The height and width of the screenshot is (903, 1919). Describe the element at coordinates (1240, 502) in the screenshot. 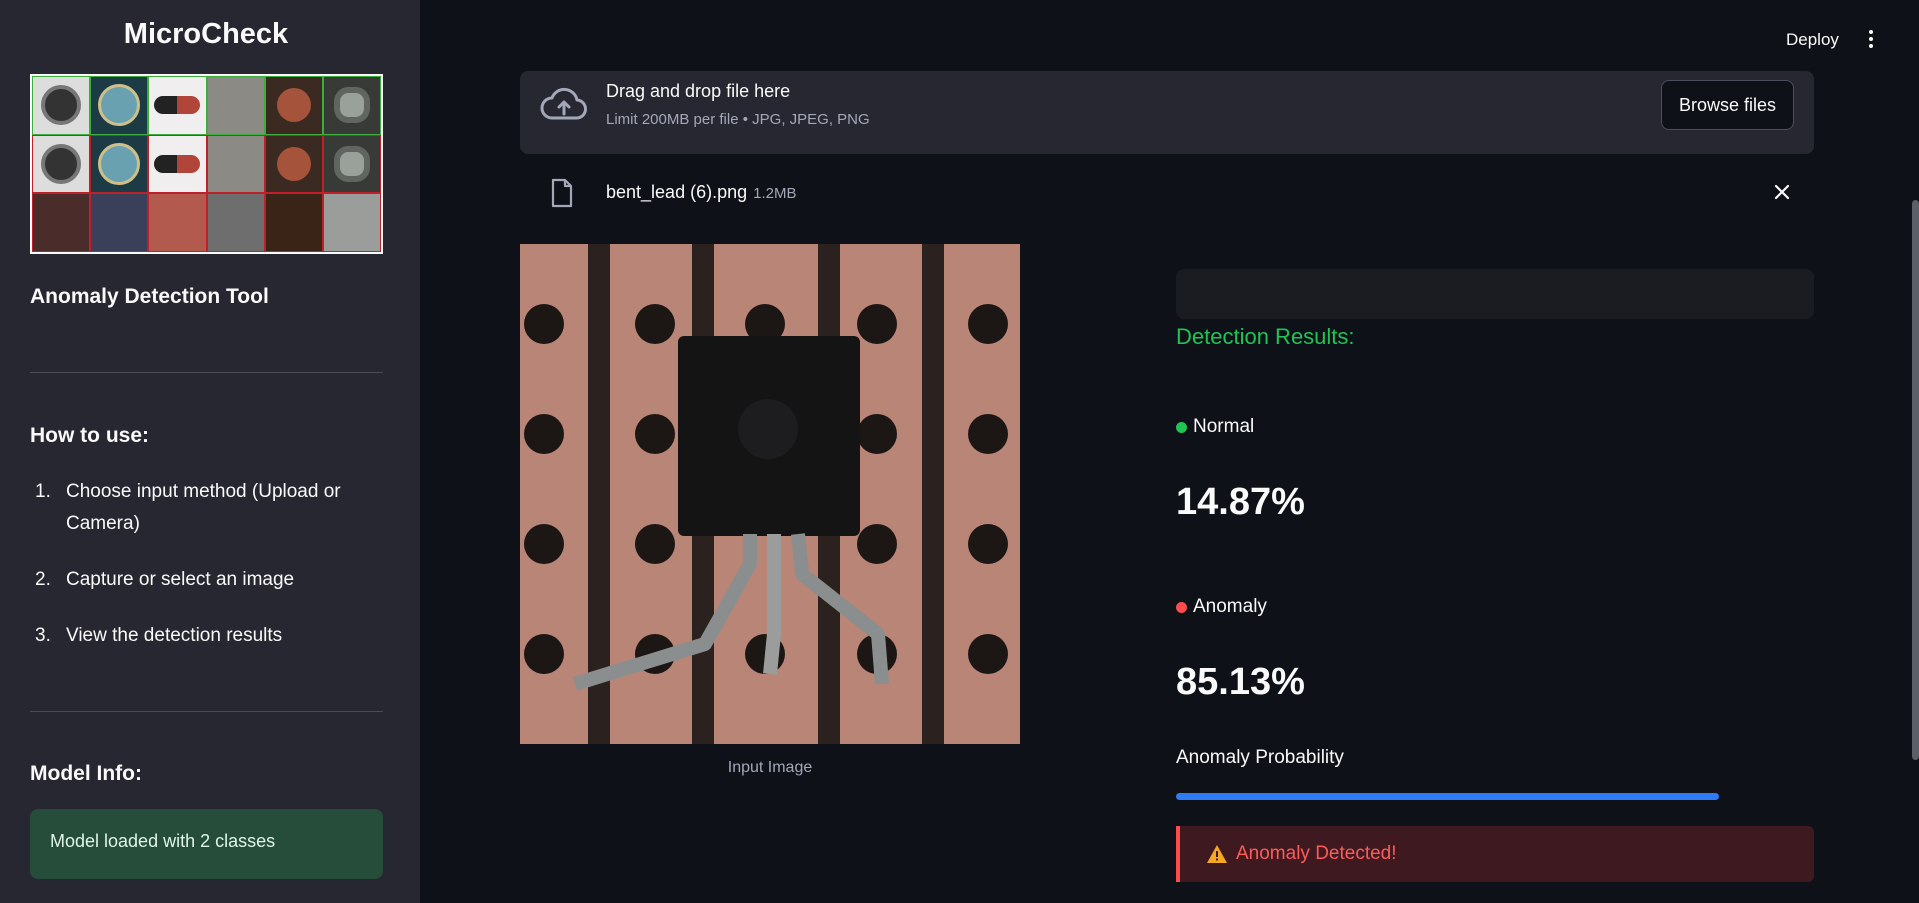

I see `normal-percentage: 14.87%` at that location.